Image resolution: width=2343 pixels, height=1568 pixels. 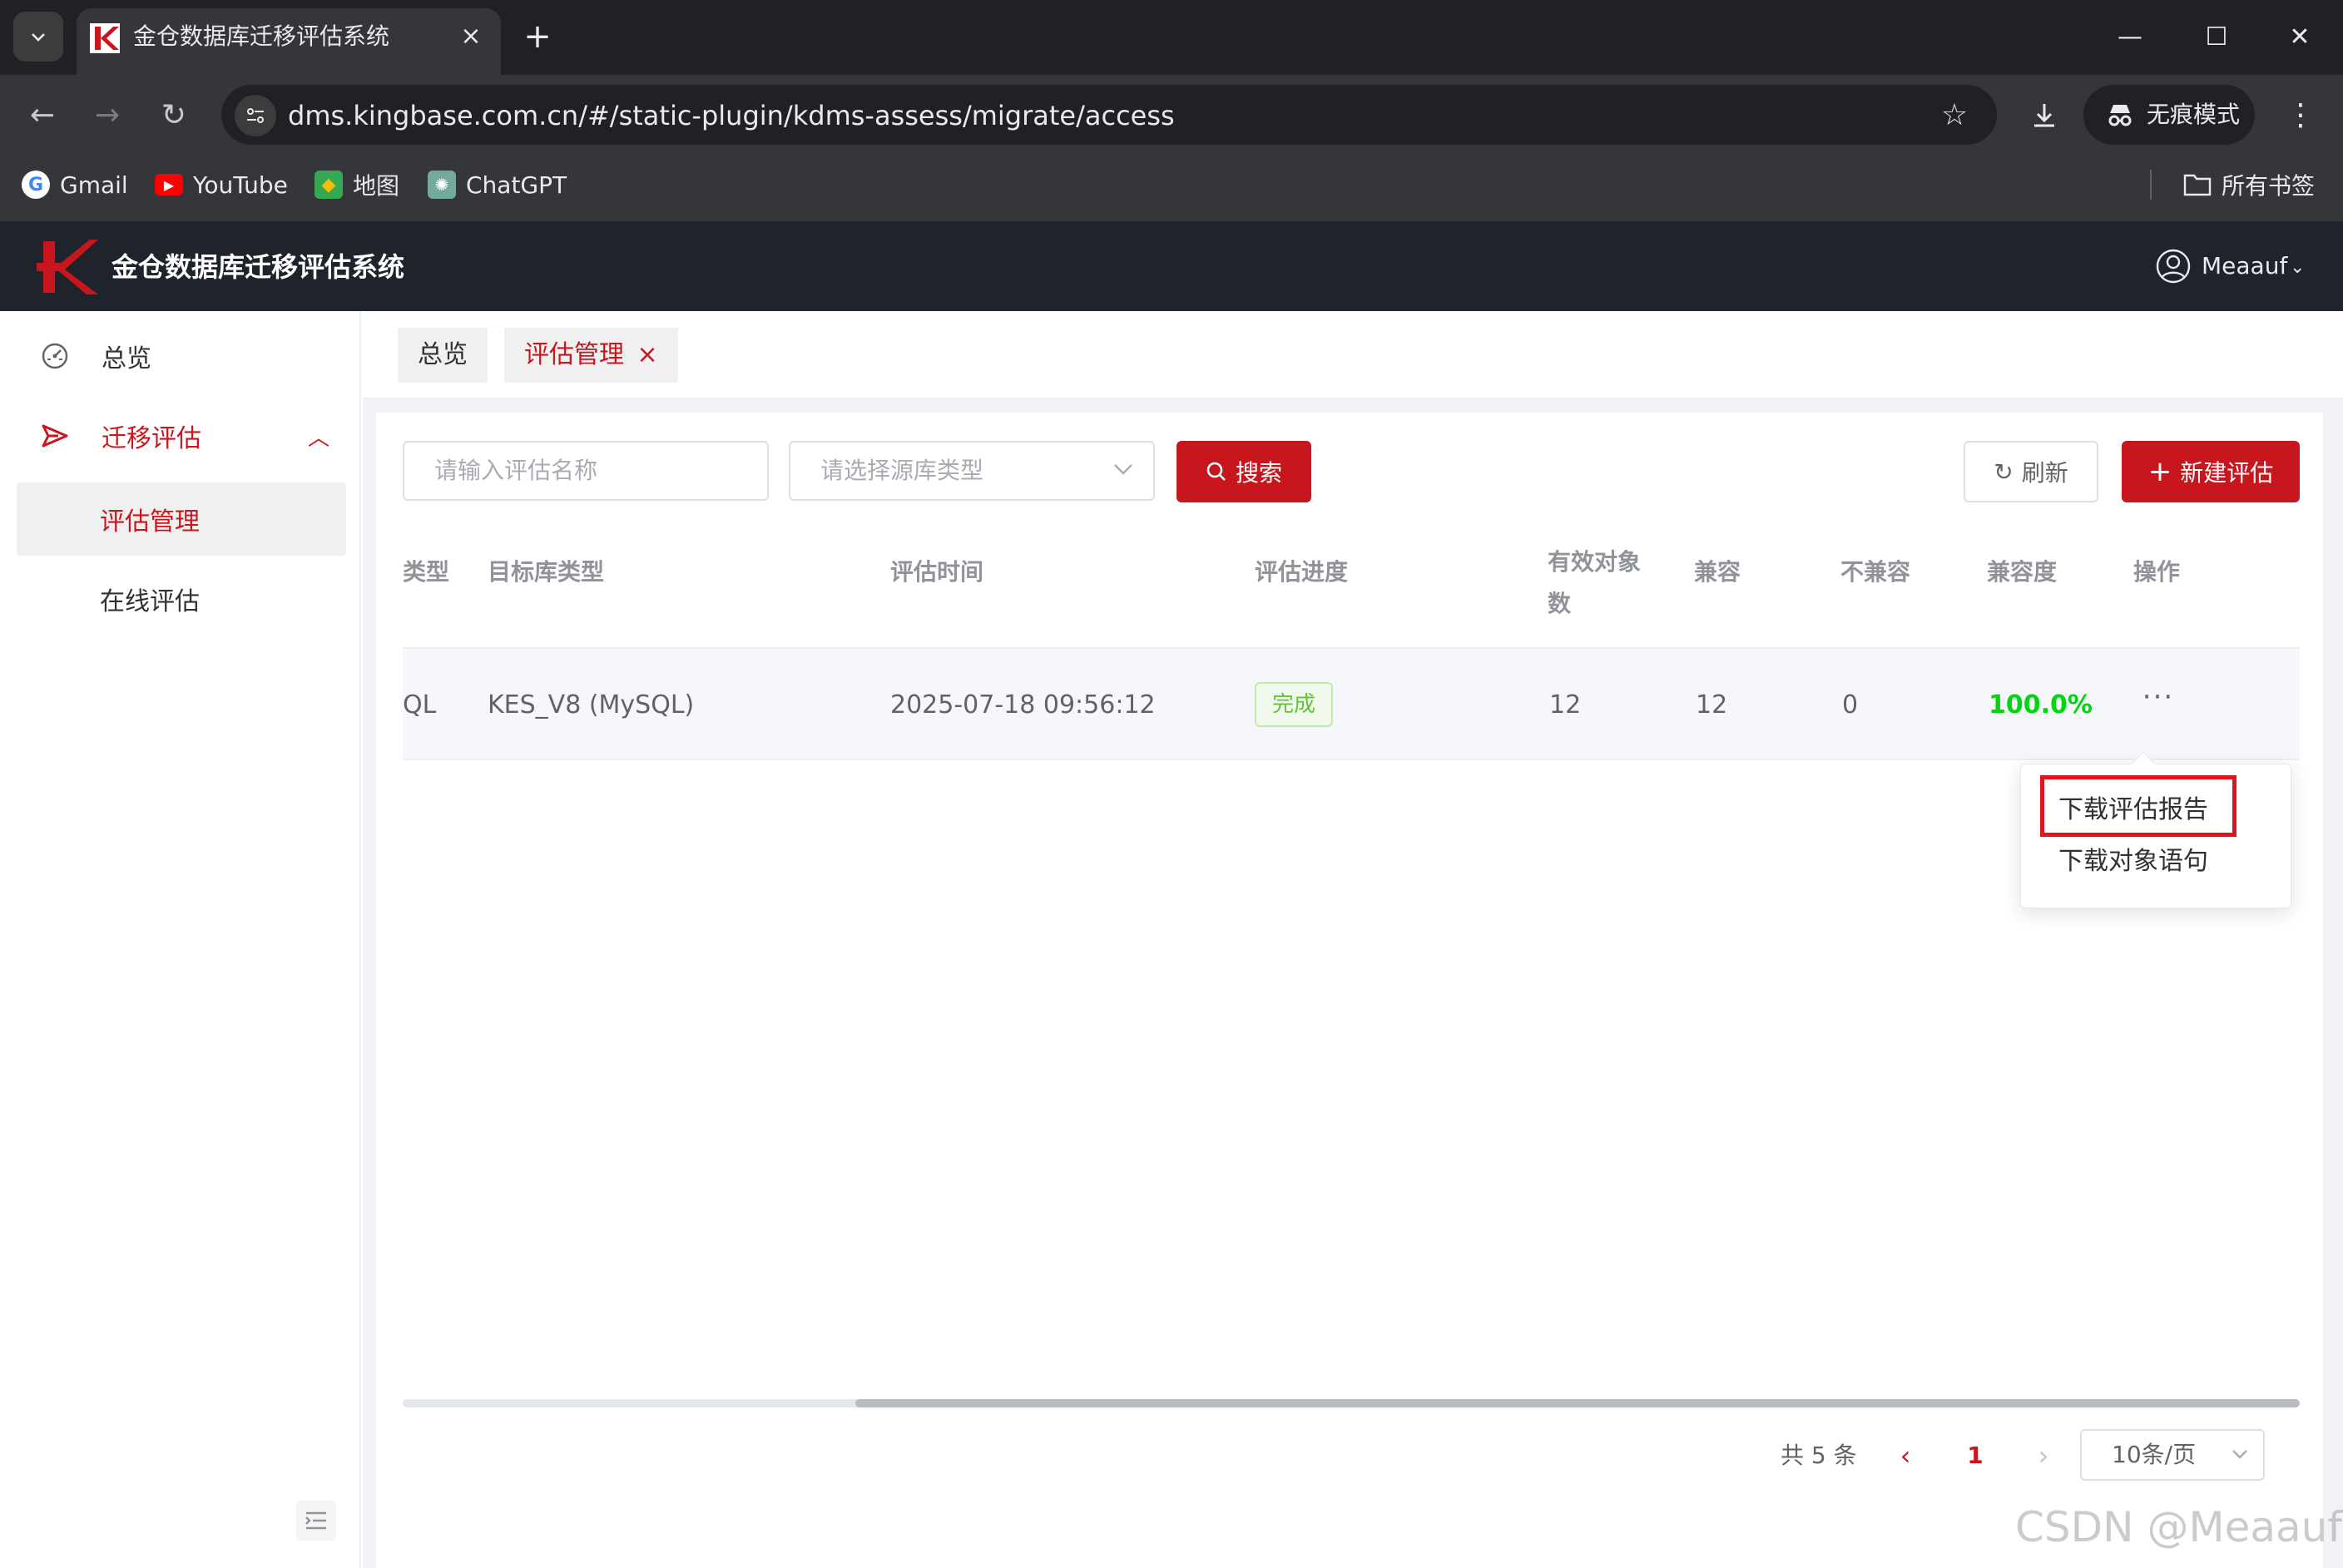 What do you see at coordinates (2004, 472) in the screenshot?
I see `refresh-icon: ↻` at bounding box center [2004, 472].